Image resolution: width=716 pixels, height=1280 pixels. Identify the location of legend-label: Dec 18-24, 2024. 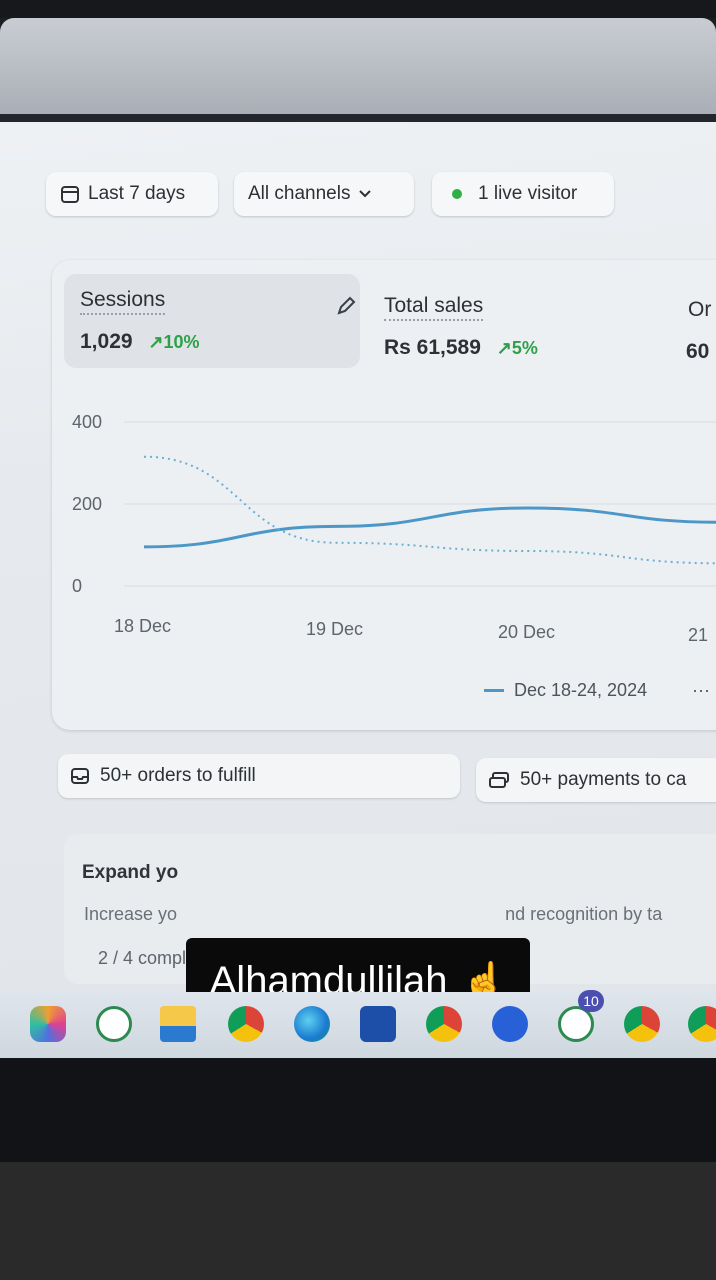
(581, 690).